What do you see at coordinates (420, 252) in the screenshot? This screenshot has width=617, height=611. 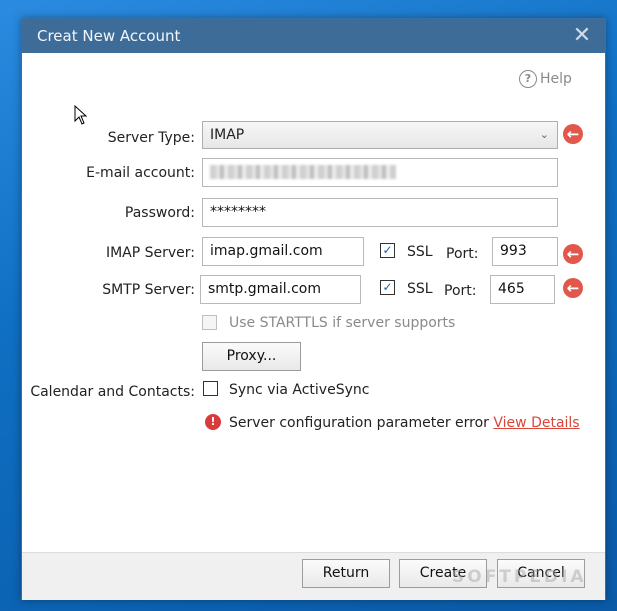 I see `imap-ssl-label: SSL` at bounding box center [420, 252].